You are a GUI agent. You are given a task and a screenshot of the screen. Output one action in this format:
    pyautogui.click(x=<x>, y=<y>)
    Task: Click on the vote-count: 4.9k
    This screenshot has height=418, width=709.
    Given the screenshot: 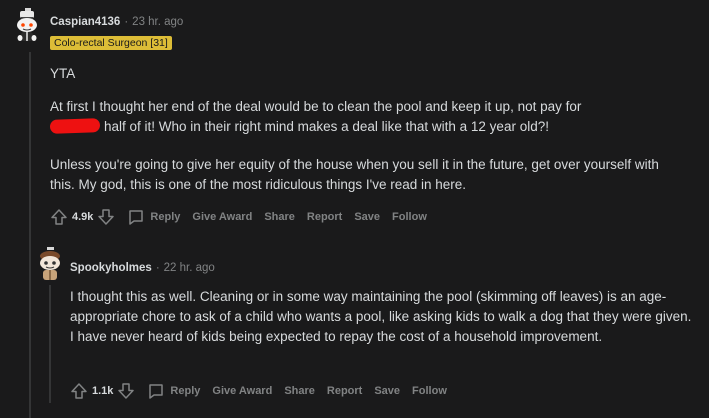 What is the action you would take?
    pyautogui.click(x=83, y=217)
    